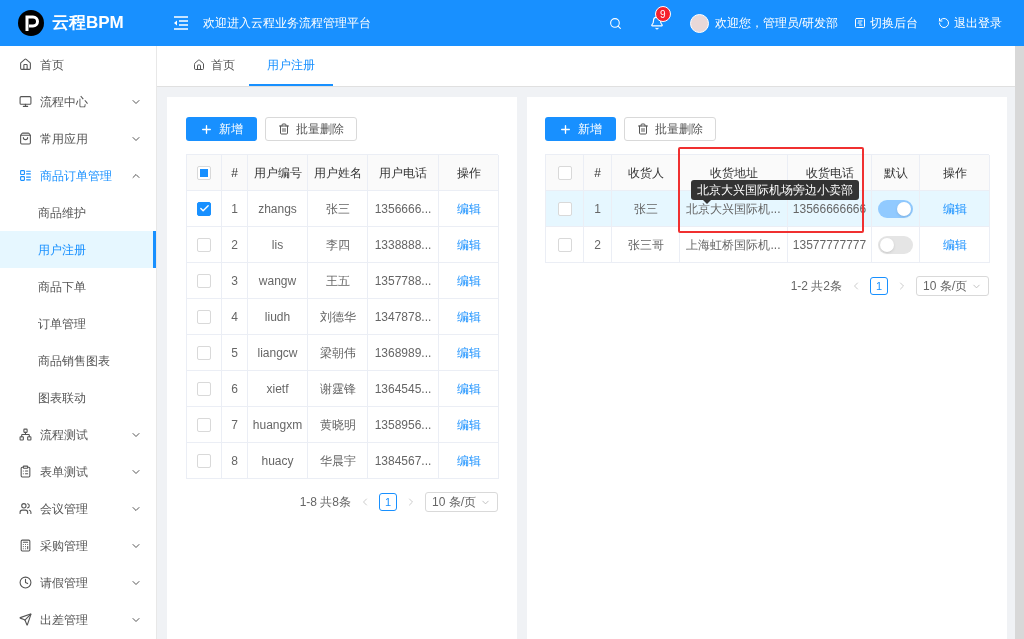 This screenshot has height=639, width=1024. Describe the element at coordinates (338, 461) in the screenshot. I see `table-cell: 华晨宇` at that location.